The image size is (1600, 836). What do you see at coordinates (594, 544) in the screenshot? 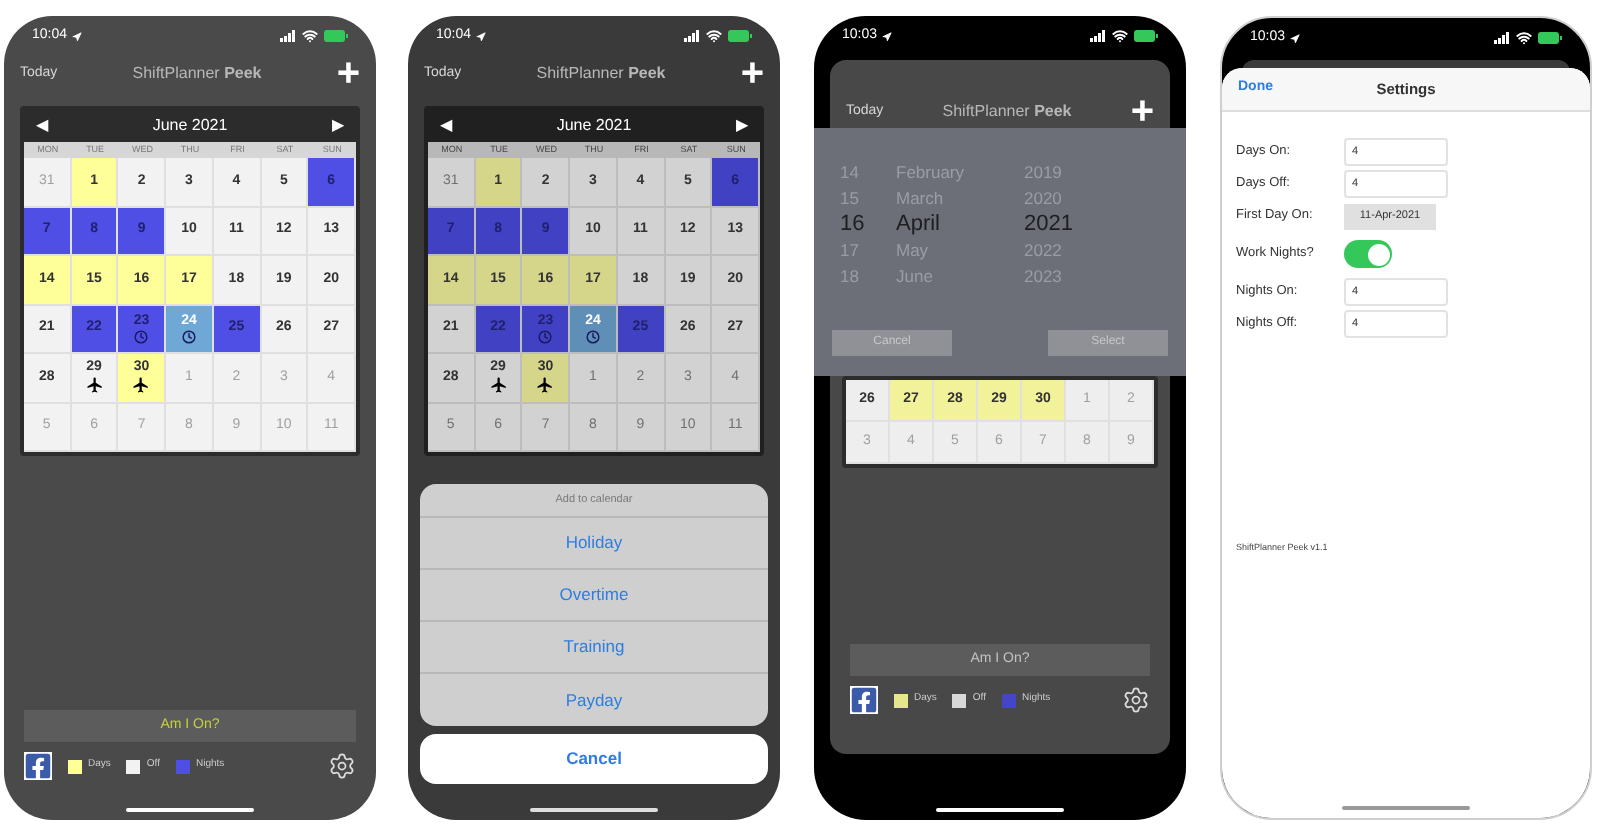
I see `sheet-option: Holiday` at bounding box center [594, 544].